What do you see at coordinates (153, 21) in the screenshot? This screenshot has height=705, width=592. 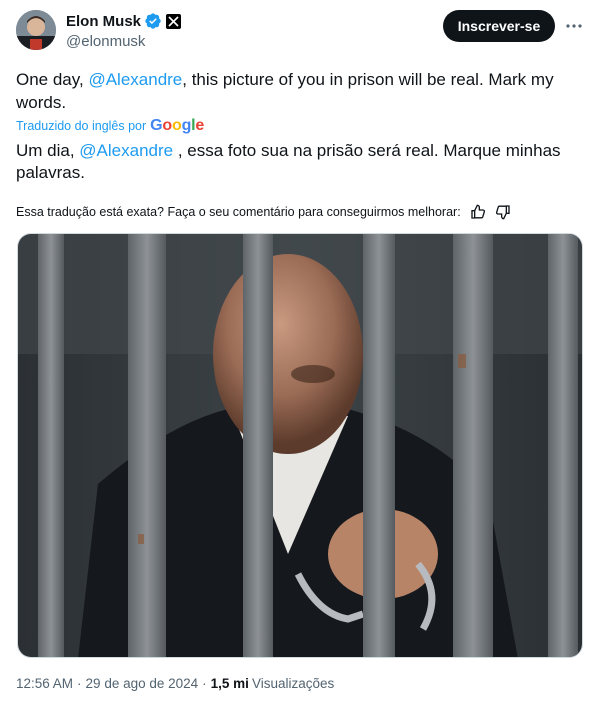 I see `verified-badge-icon` at bounding box center [153, 21].